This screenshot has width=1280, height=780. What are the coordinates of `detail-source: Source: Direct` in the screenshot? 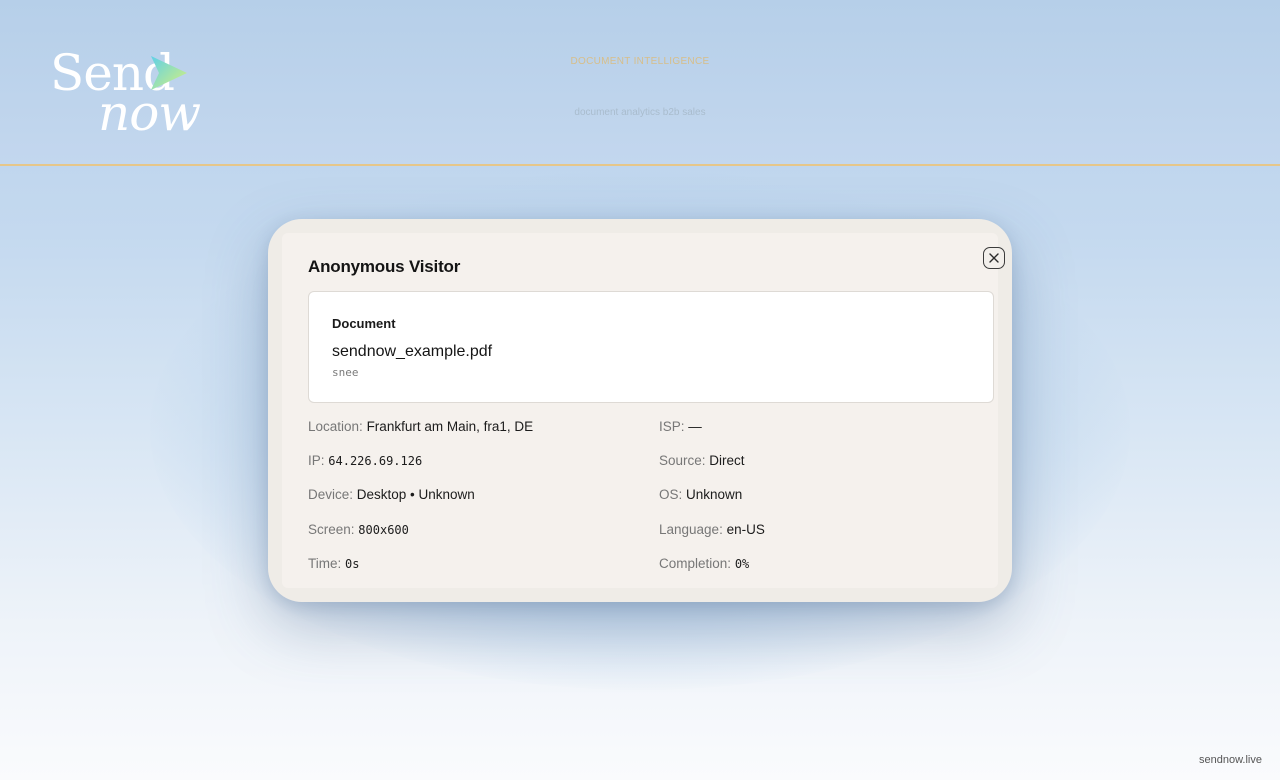 It's located at (702, 460).